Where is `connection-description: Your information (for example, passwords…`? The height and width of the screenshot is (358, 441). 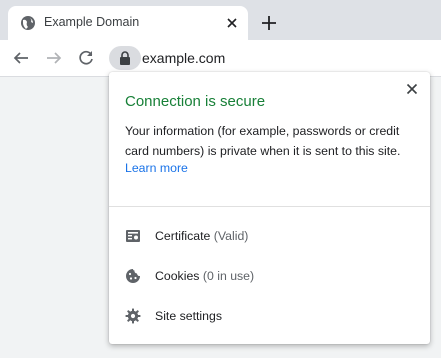 connection-description: Your information (for example, passwords… is located at coordinates (263, 141).